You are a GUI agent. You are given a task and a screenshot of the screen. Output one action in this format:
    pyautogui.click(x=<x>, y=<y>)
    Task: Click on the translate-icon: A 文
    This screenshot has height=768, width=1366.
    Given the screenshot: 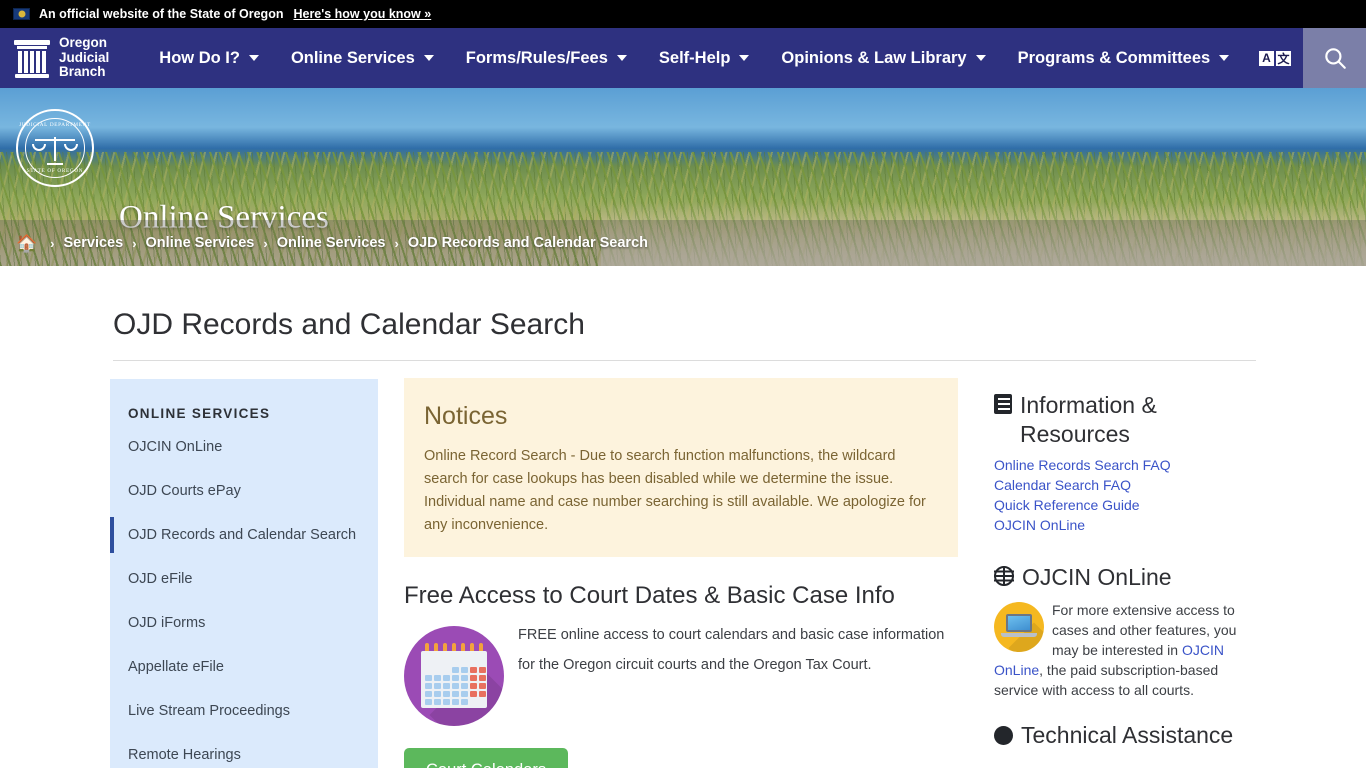 What is the action you would take?
    pyautogui.click(x=1275, y=58)
    